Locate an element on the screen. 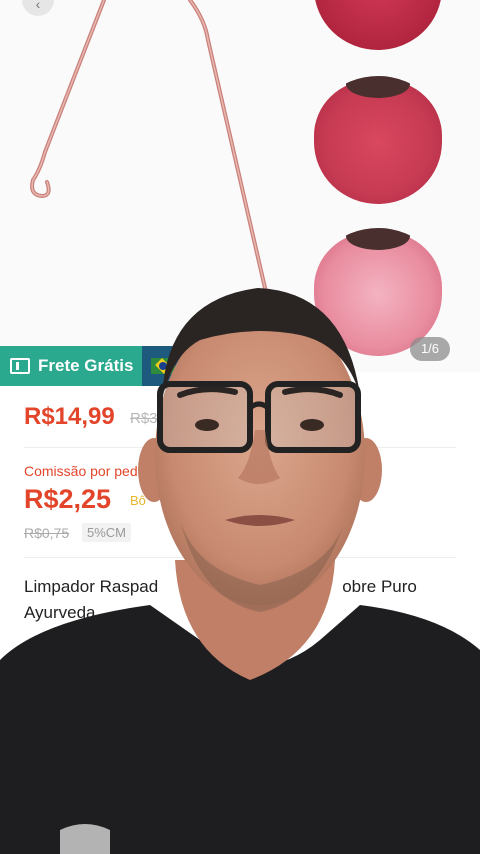 The height and width of the screenshot is (854, 480). product-title: Limpador Raspad obre Puro Ayurveda is located at coordinates (239, 600).